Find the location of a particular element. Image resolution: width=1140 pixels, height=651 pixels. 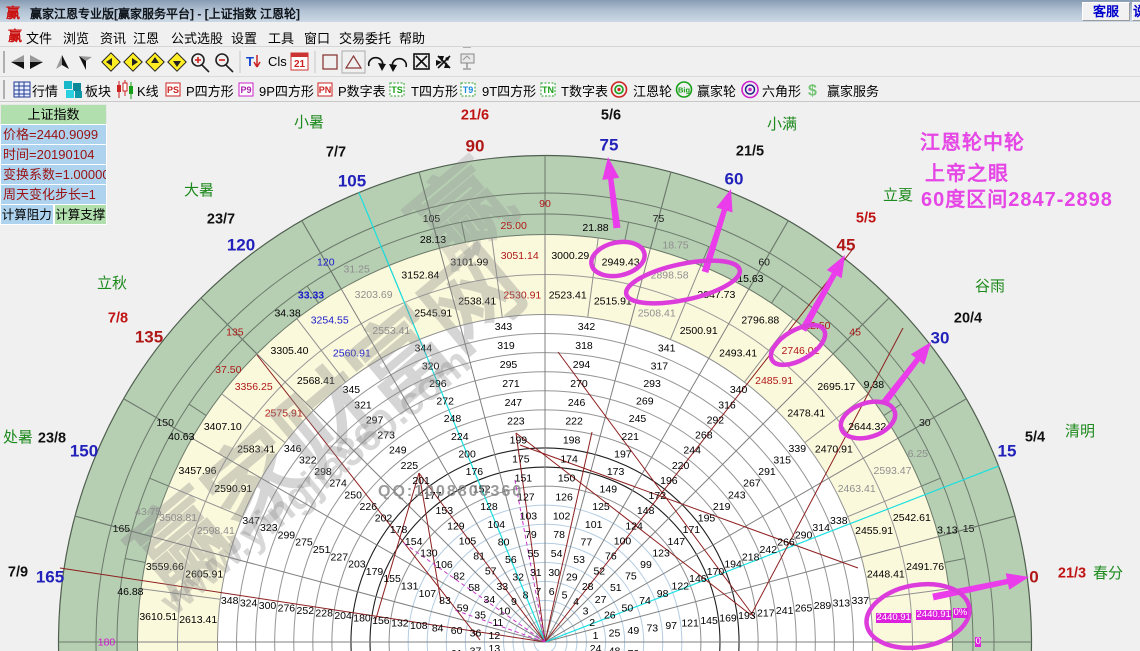

svg-text: T is located at coordinates (250, 61).